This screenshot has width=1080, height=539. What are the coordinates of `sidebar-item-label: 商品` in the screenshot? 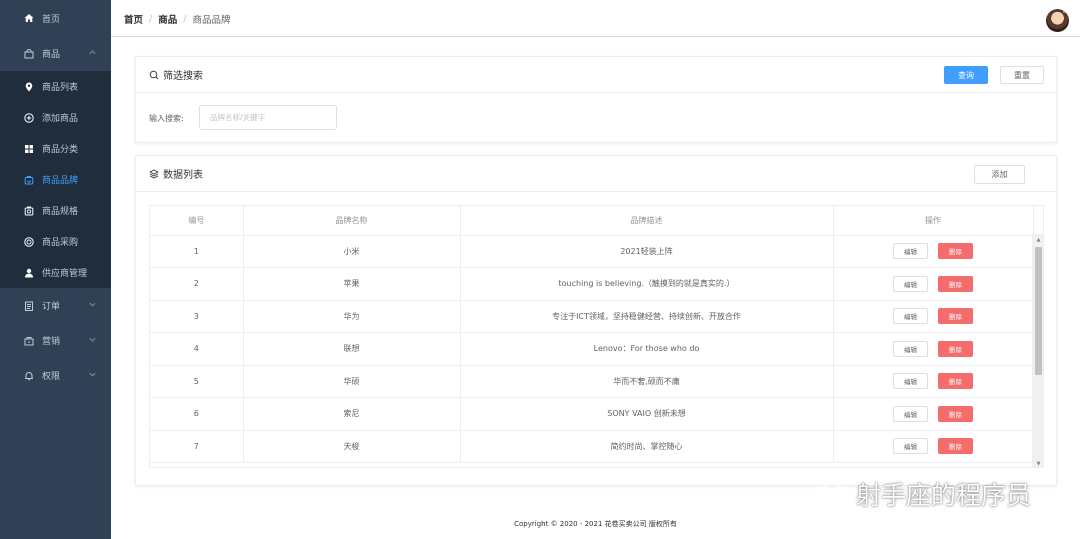 It's located at (51, 55).